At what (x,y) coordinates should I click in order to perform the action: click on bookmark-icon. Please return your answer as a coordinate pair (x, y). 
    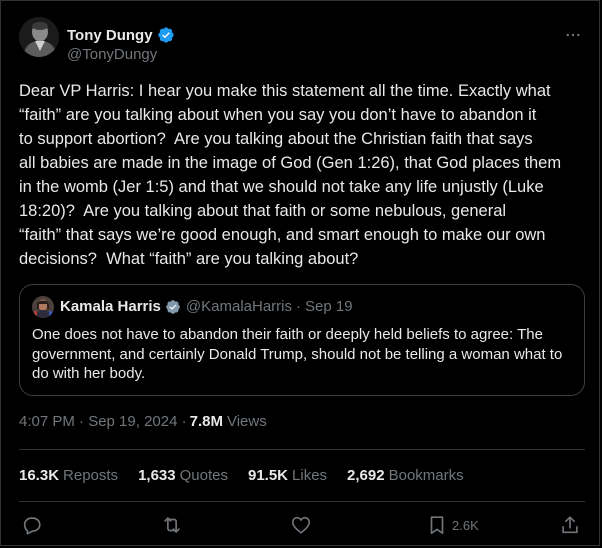
    Looking at the image, I should click on (437, 525).